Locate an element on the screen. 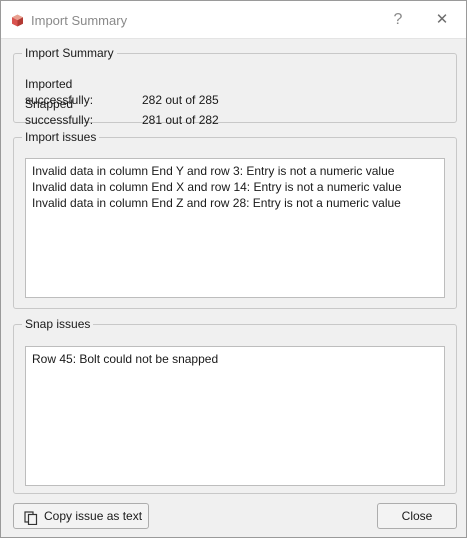 The height and width of the screenshot is (538, 467). snap-issues-group-title: Snap issues is located at coordinates (58, 324).